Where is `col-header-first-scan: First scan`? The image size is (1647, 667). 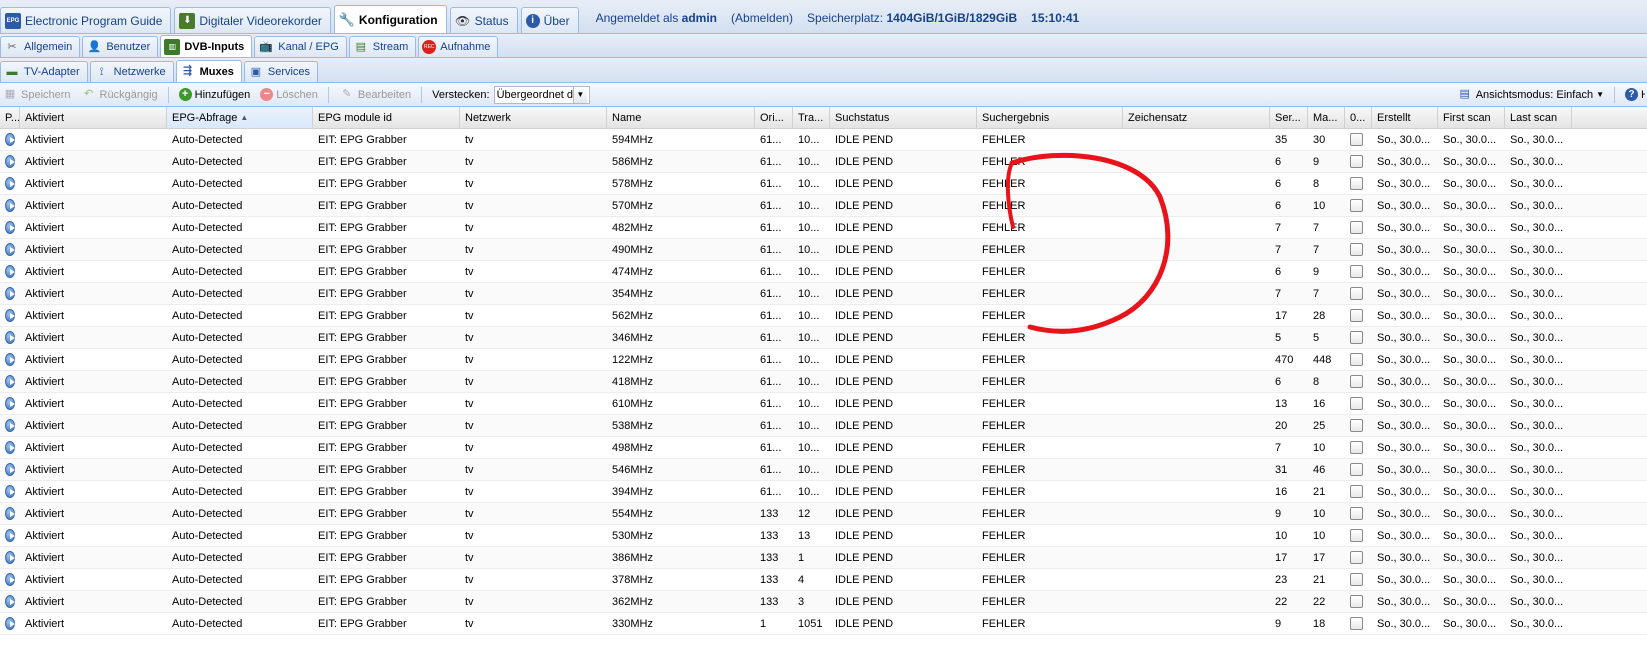 col-header-first-scan: First scan is located at coordinates (1471, 117).